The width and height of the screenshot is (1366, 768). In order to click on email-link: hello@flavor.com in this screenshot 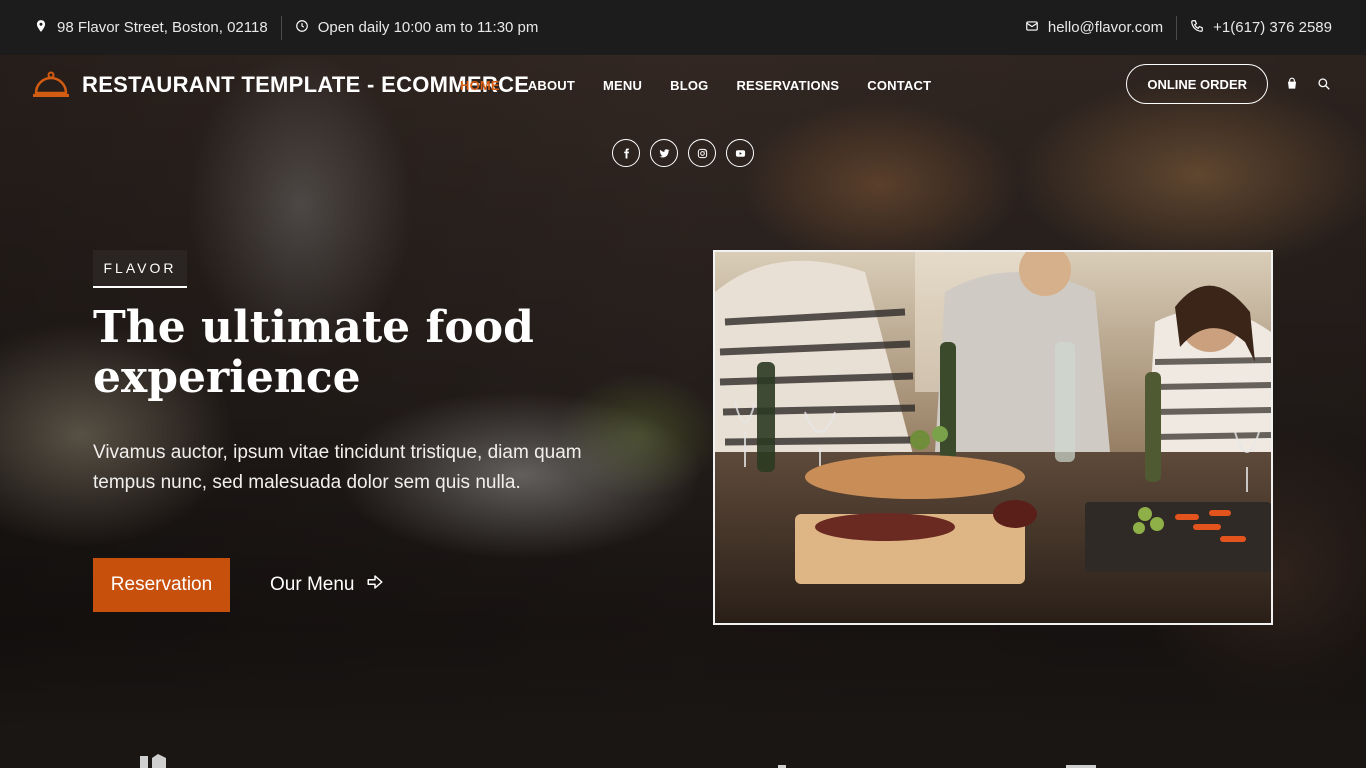, I will do `click(1105, 27)`.